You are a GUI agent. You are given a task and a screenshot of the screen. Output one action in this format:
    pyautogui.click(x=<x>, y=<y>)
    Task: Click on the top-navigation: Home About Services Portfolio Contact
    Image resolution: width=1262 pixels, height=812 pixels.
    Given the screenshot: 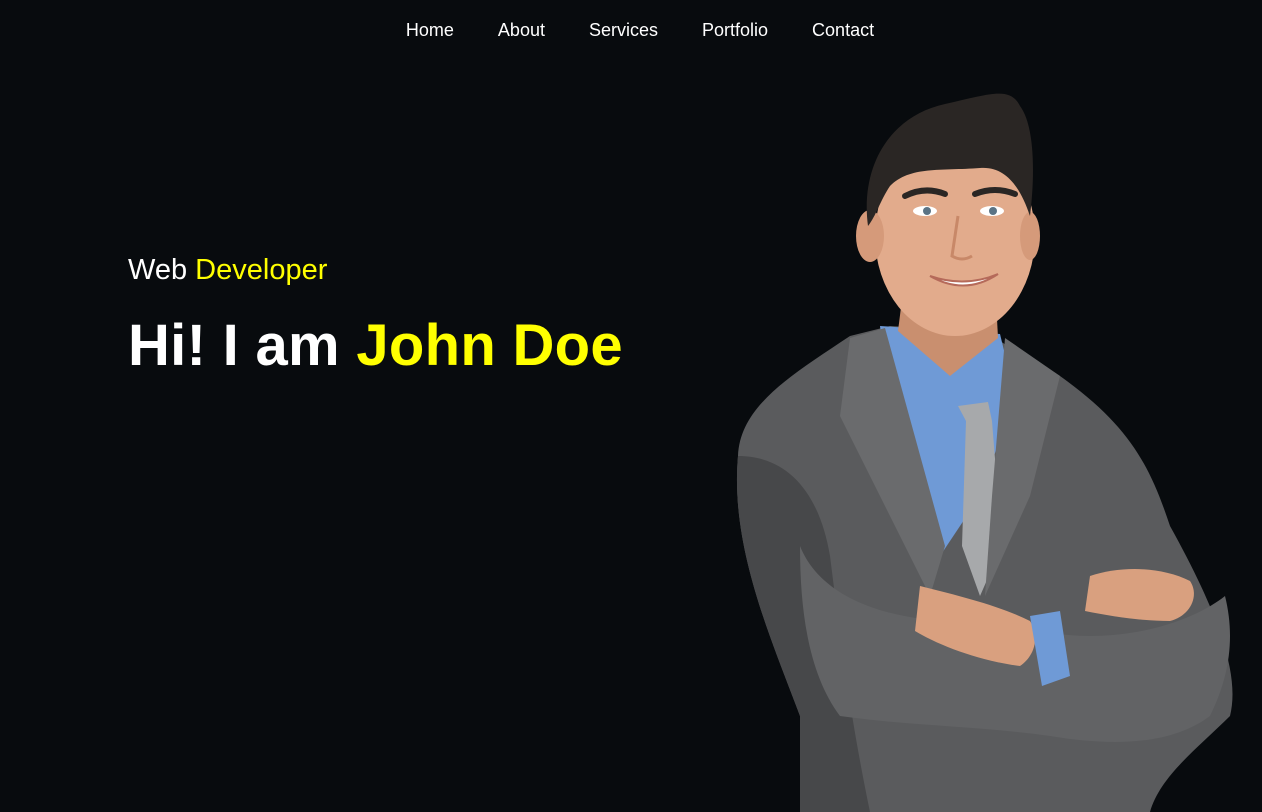 What is the action you would take?
    pyautogui.click(x=631, y=30)
    